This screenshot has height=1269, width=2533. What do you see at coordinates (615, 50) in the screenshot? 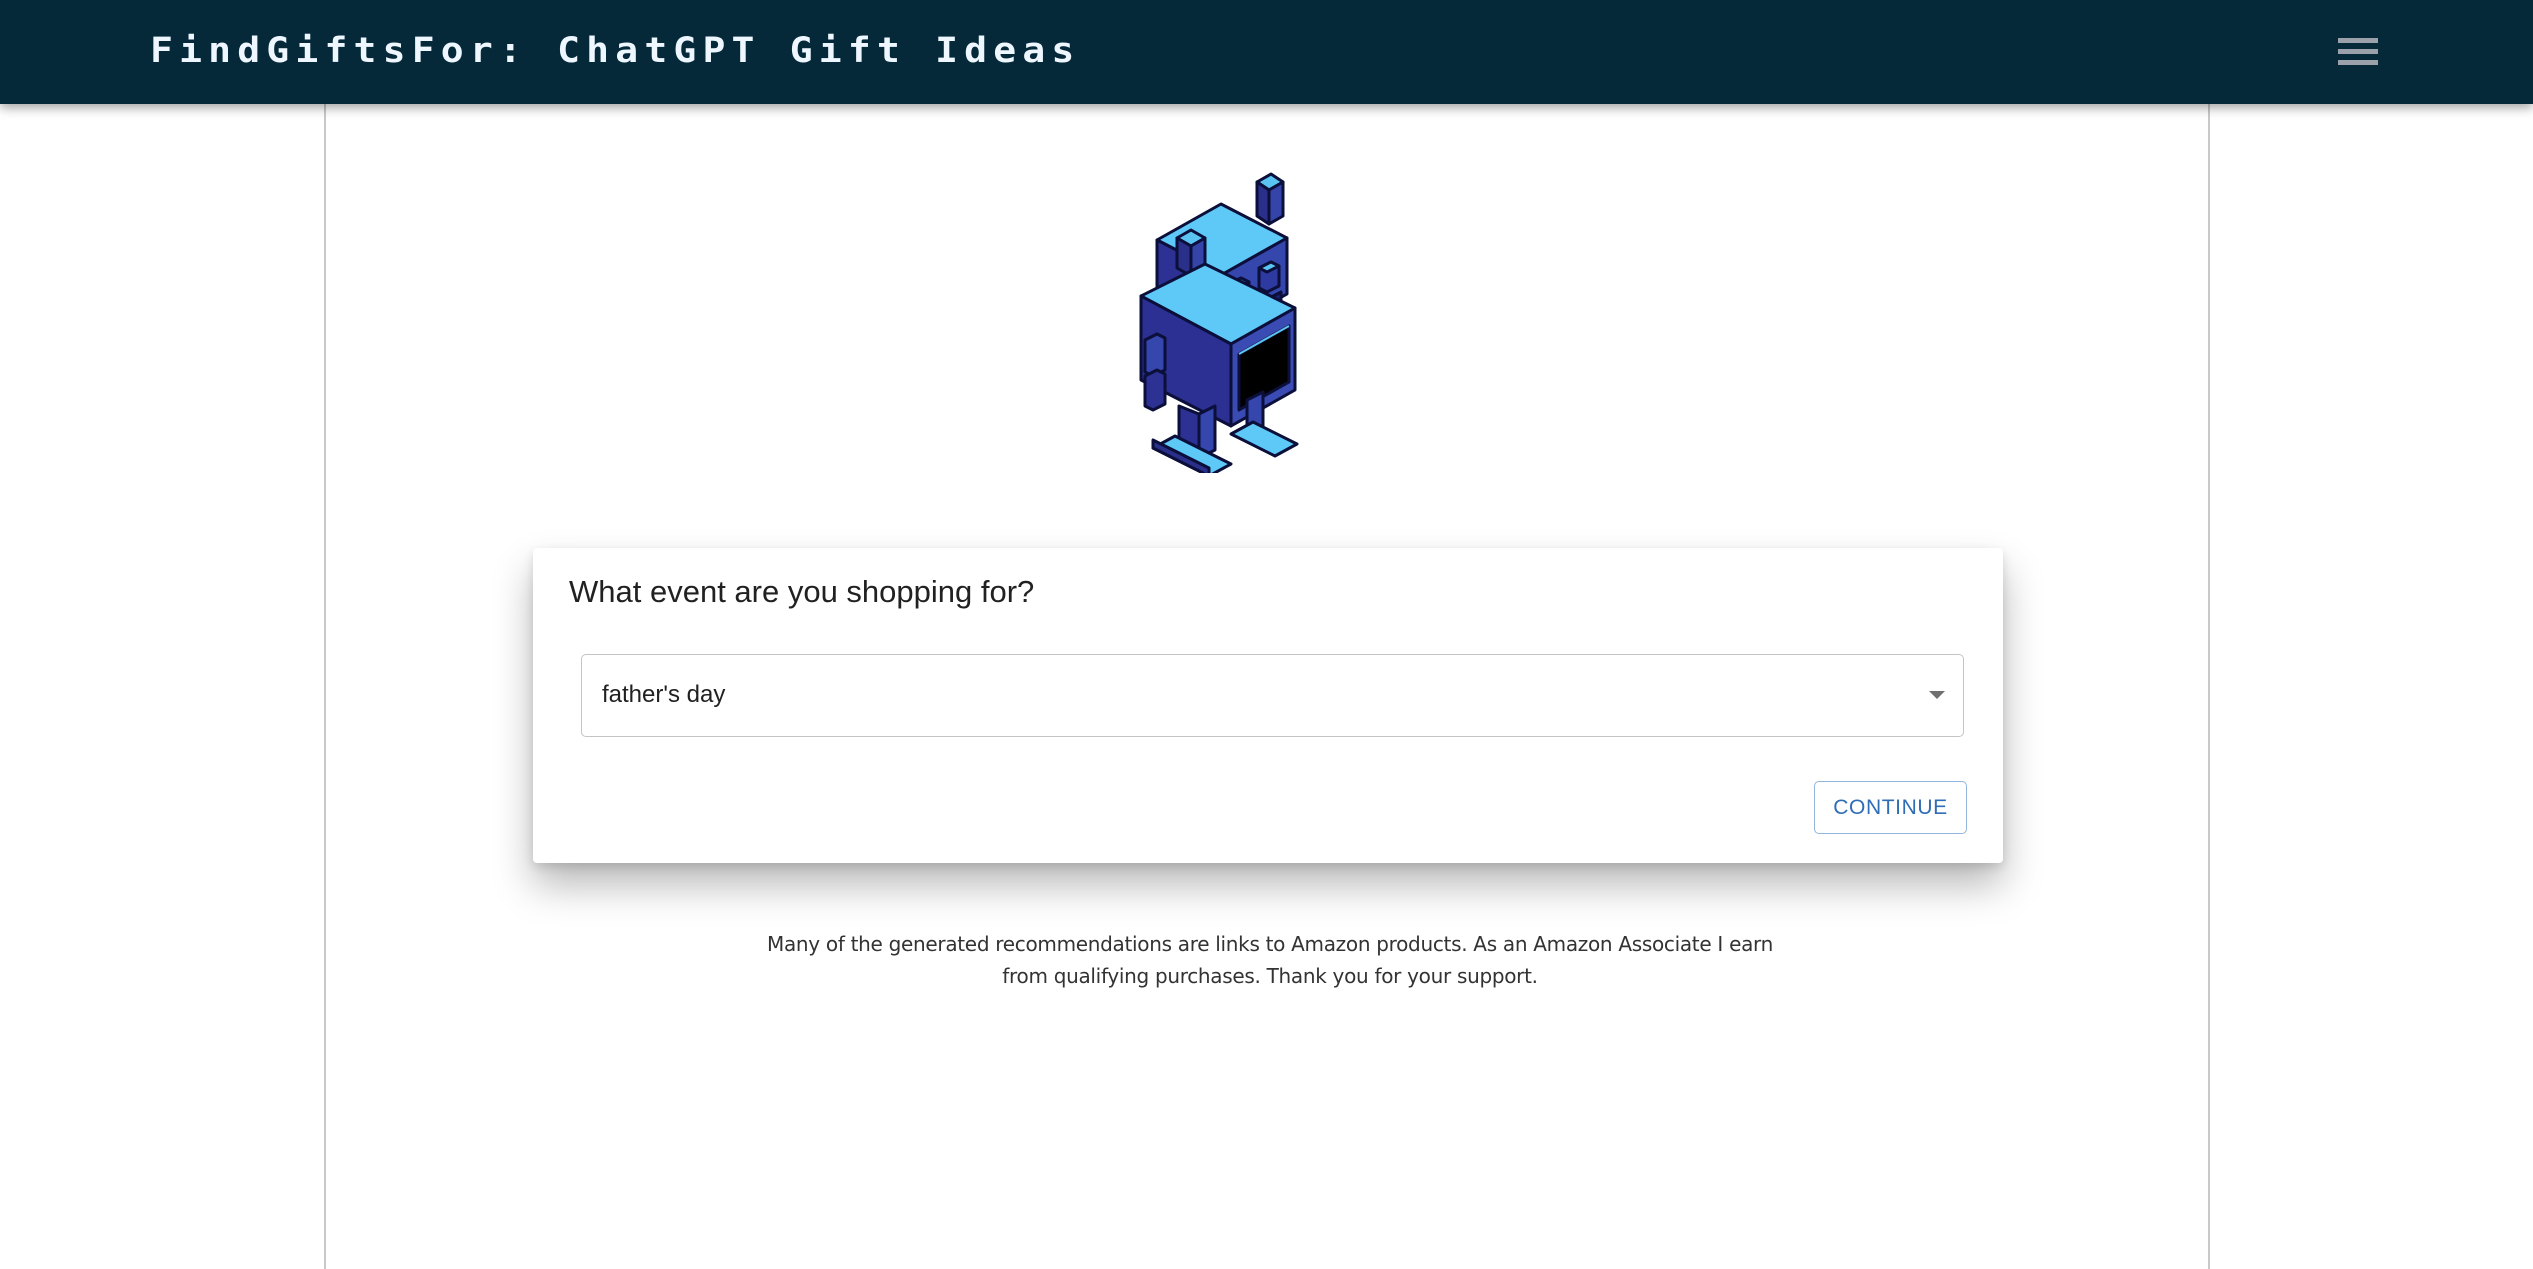
I see `app-title: FindGiftsFor: ChatGPT Gift Ideas` at bounding box center [615, 50].